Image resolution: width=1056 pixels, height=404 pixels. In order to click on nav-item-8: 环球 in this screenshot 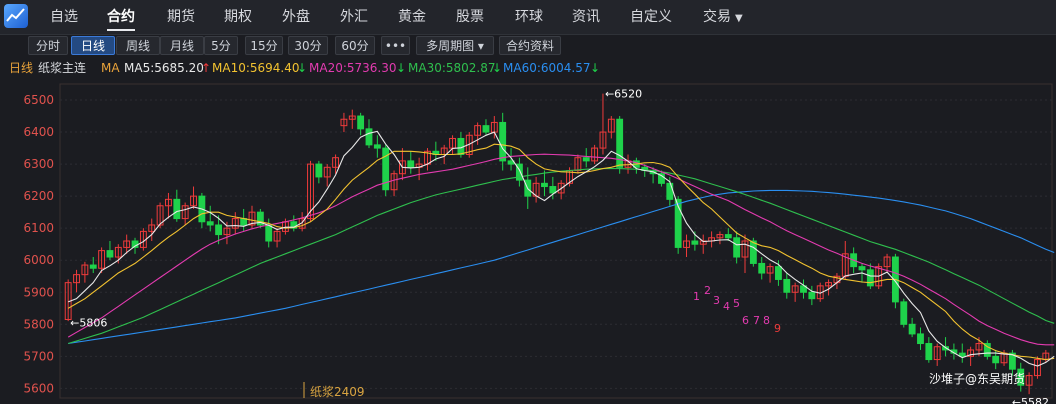, I will do `click(529, 17)`.